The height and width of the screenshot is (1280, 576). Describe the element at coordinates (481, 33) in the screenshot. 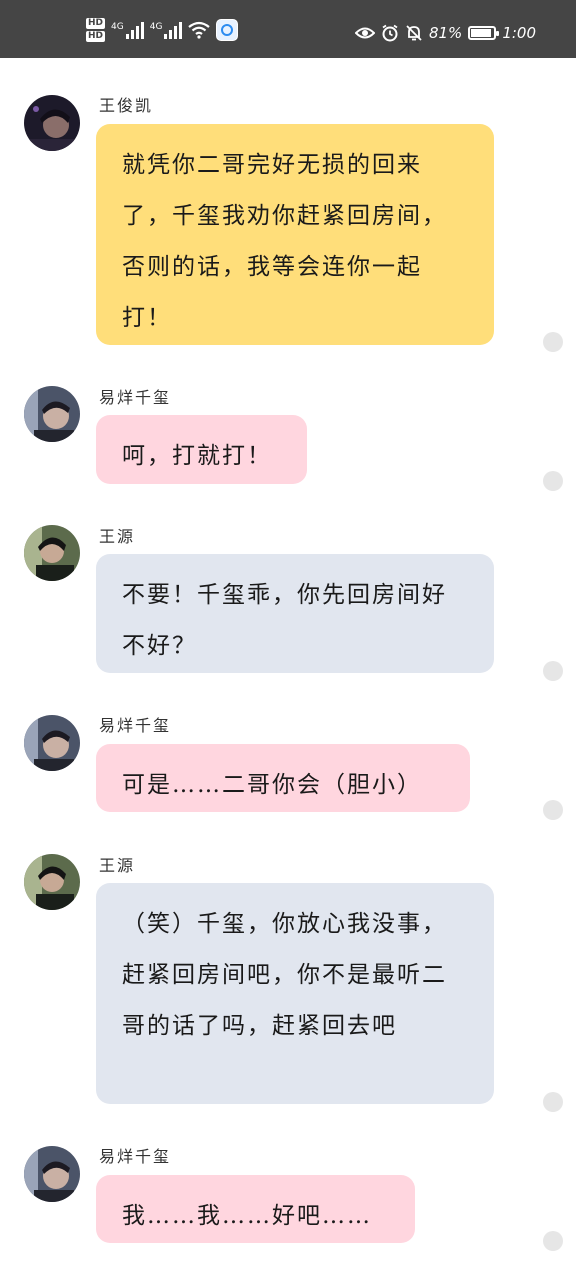

I see `battery-fill` at that location.